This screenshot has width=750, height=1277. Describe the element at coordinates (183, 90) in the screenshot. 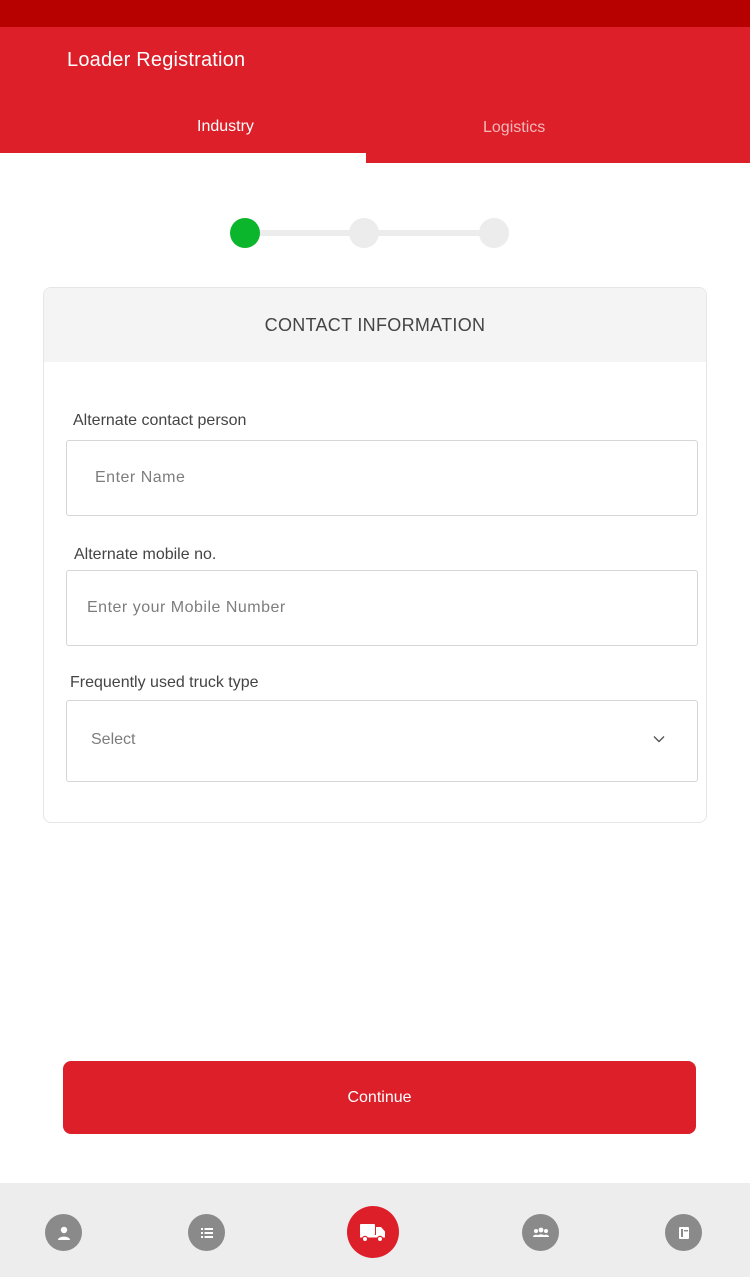

I see `tab-industry: Industry` at that location.